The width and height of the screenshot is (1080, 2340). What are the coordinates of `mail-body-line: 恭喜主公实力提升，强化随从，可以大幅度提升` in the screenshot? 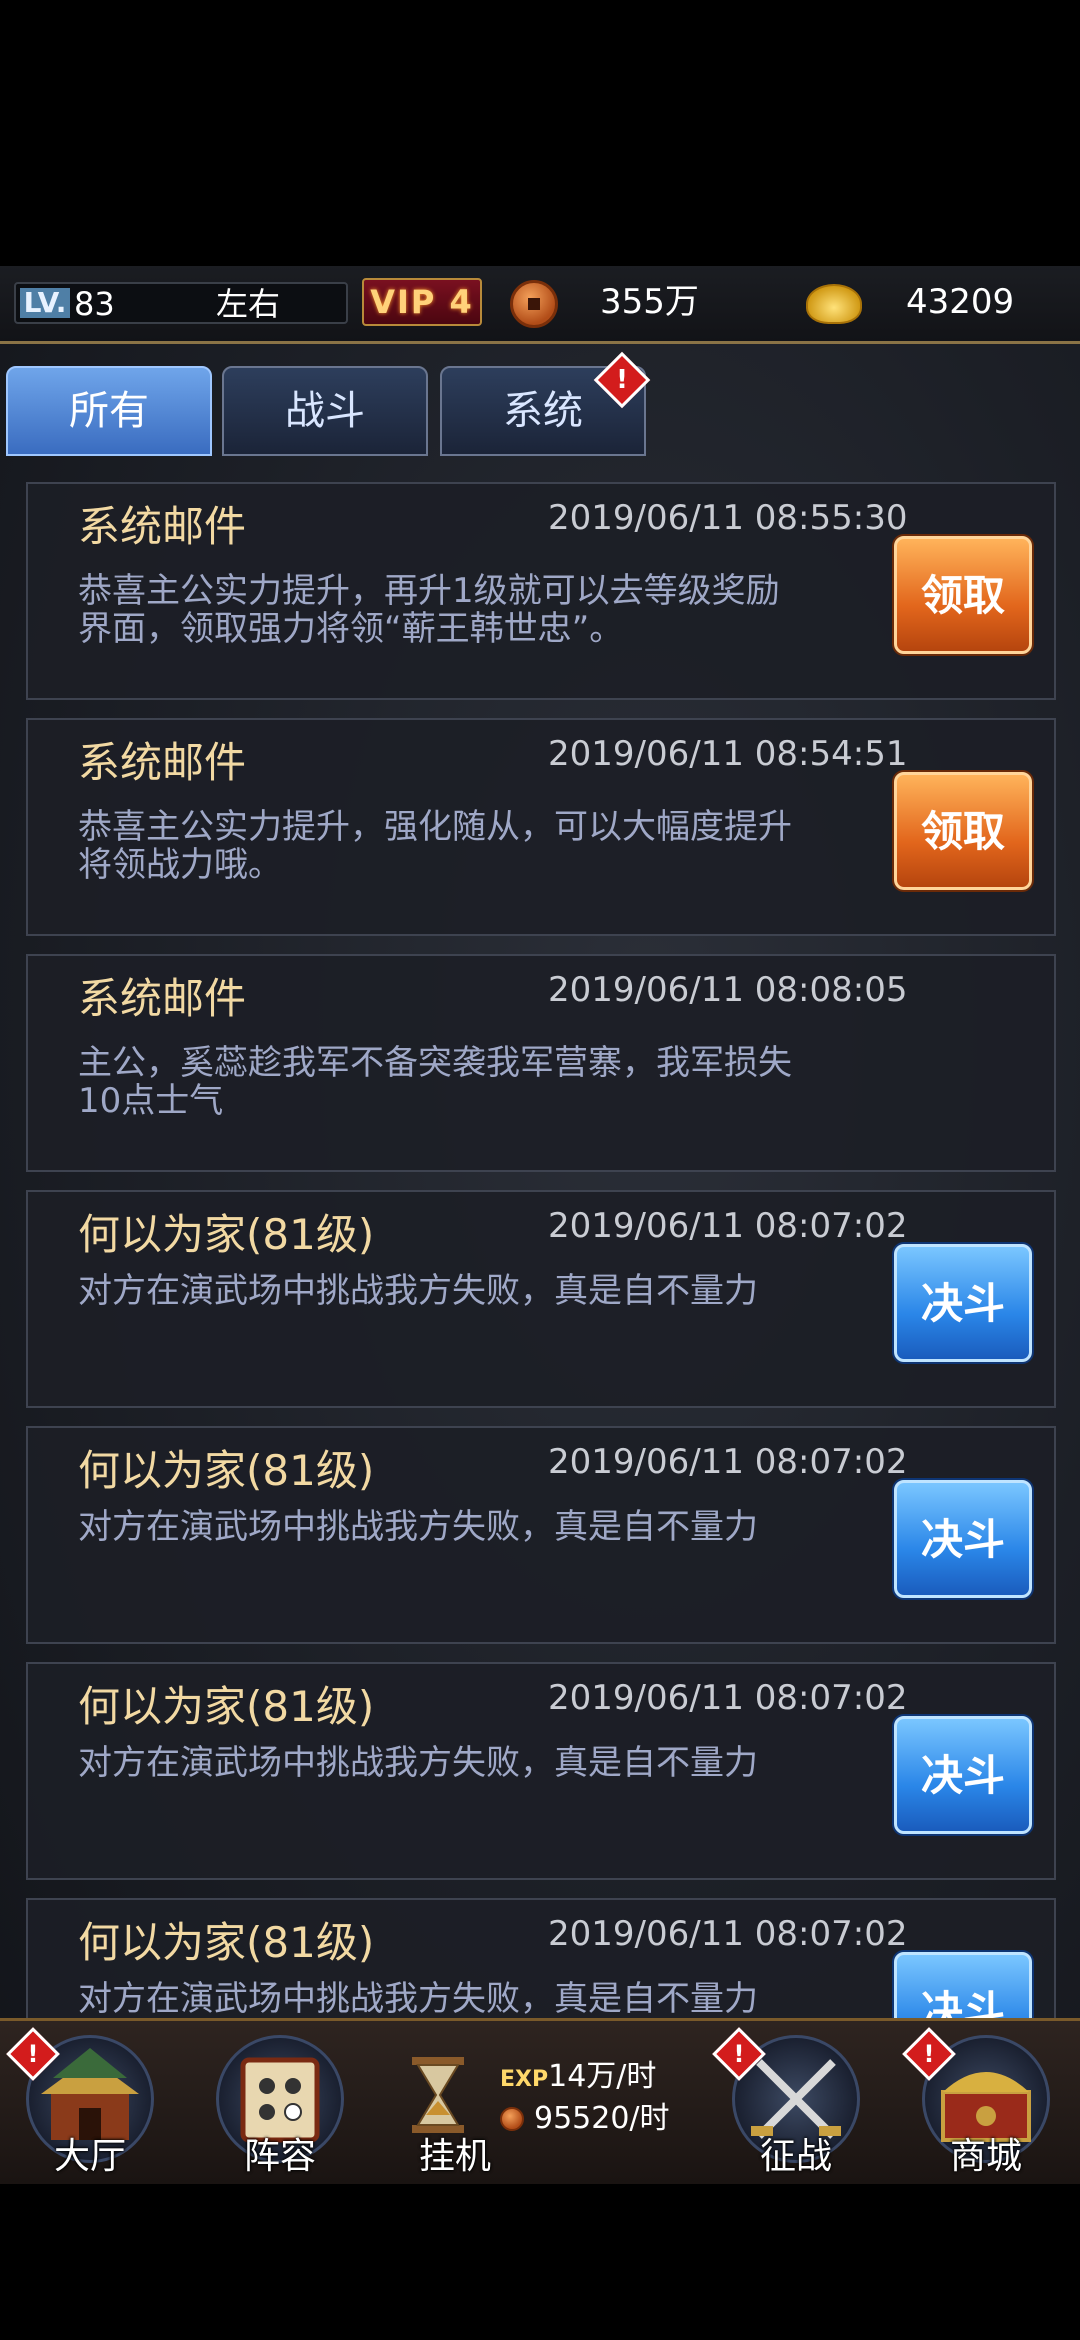 It's located at (435, 827).